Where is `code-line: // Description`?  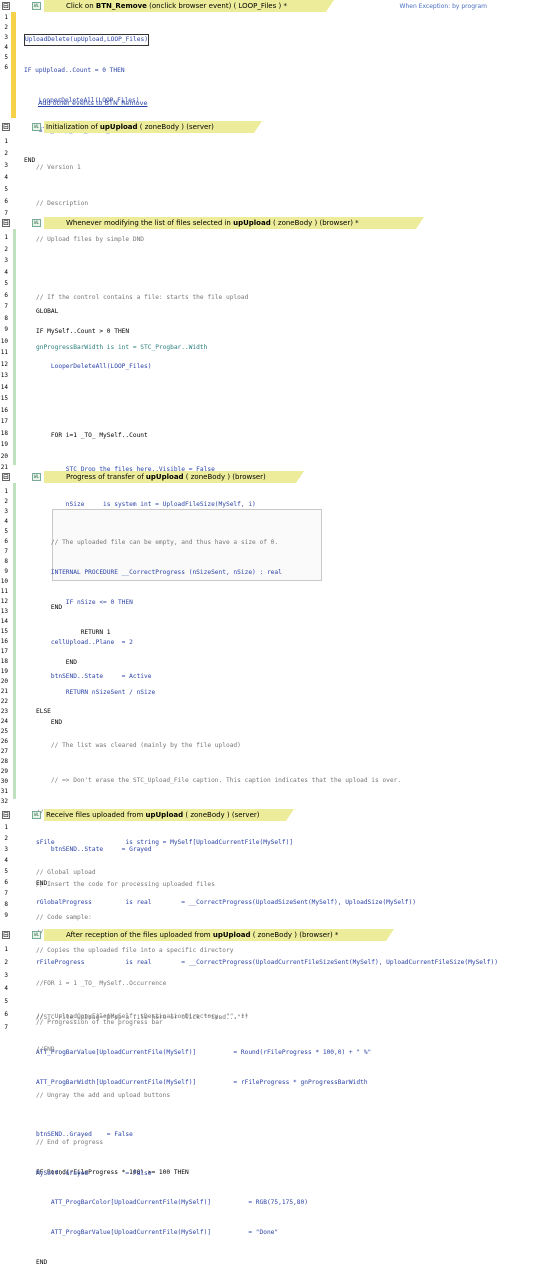
code-line: // Description is located at coordinates (121, 204).